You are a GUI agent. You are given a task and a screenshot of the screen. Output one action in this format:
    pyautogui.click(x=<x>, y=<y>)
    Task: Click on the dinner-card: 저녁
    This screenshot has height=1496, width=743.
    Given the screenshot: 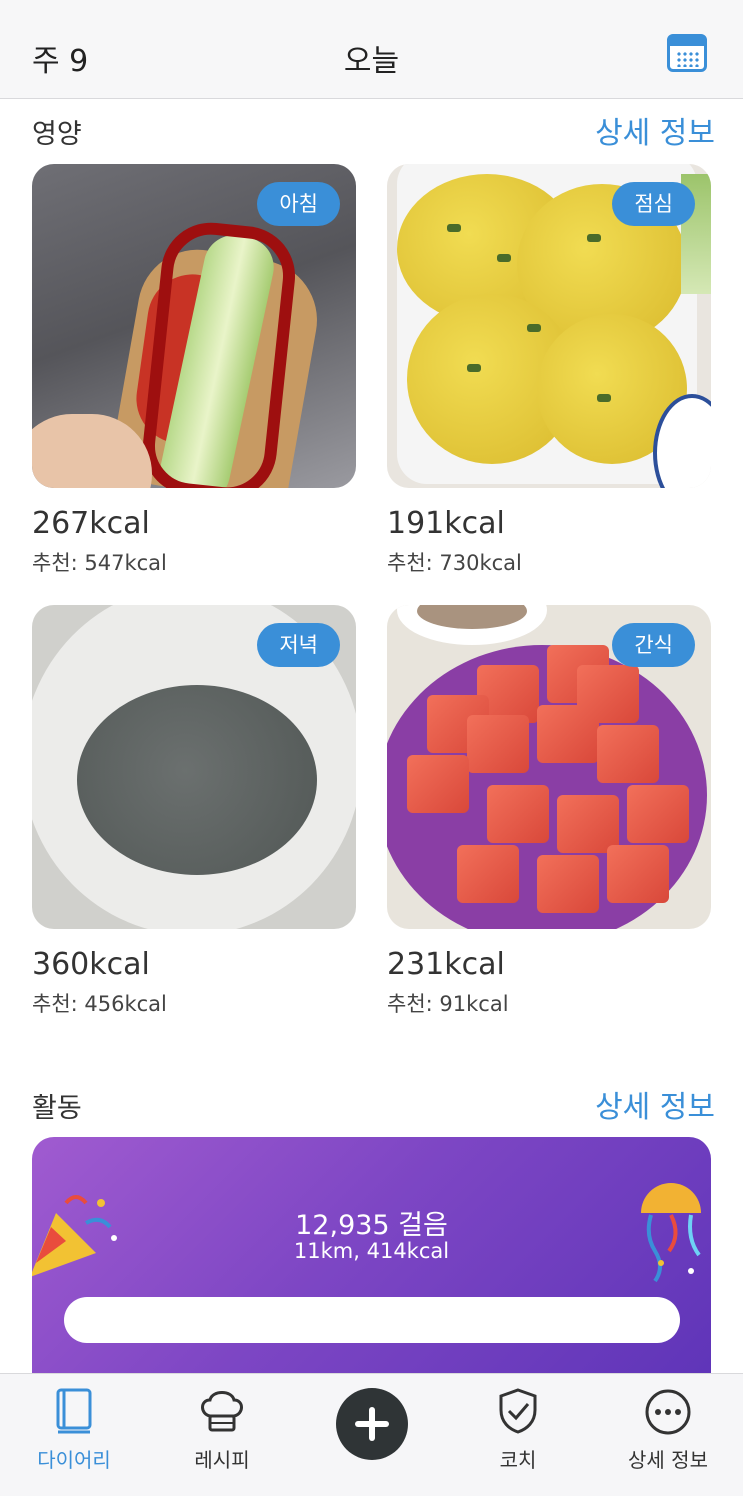 What is the action you would take?
    pyautogui.click(x=194, y=767)
    